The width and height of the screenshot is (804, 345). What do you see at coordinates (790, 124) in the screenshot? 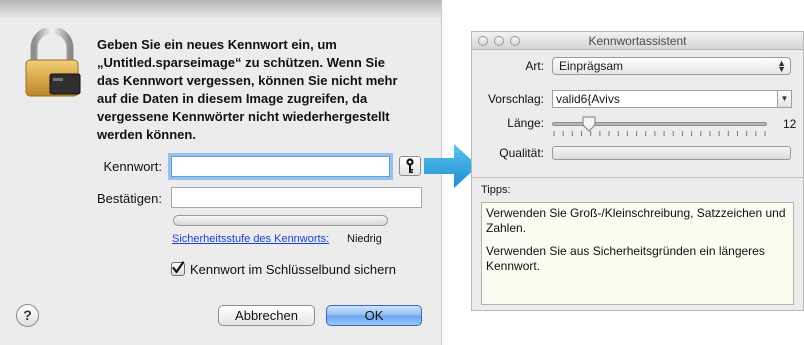
I see `length-value: 12` at bounding box center [790, 124].